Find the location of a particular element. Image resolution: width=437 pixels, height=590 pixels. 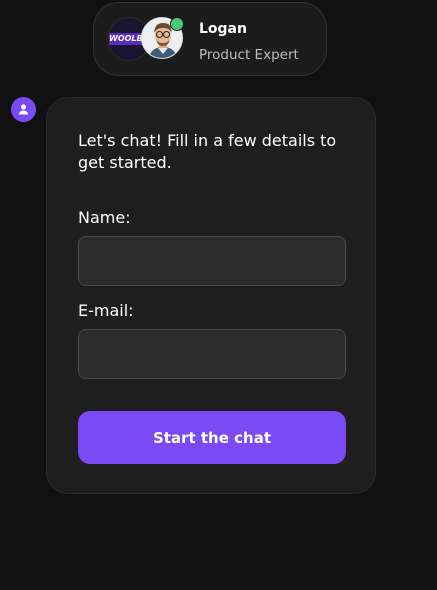

bot-avatar is located at coordinates (23, 109).